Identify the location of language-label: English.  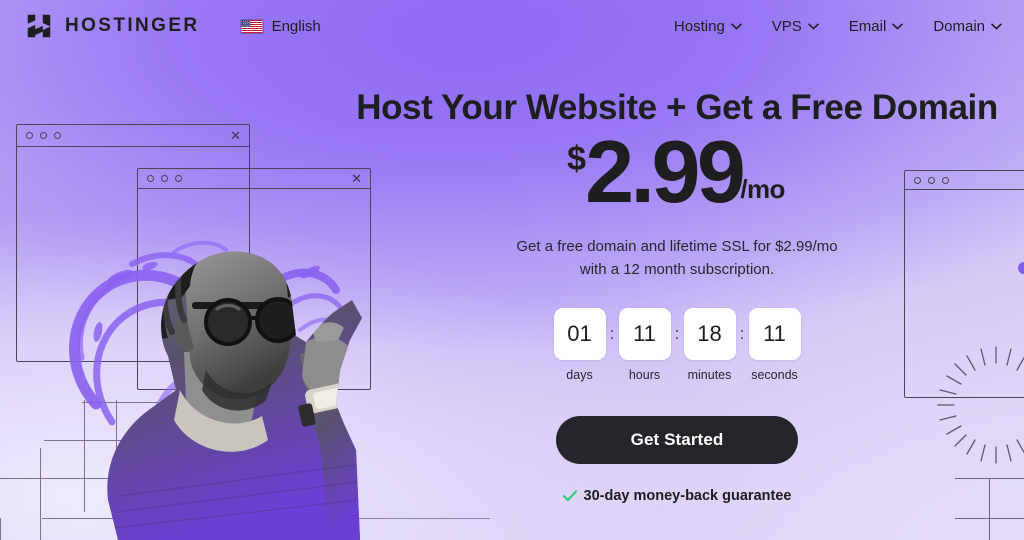
(296, 26).